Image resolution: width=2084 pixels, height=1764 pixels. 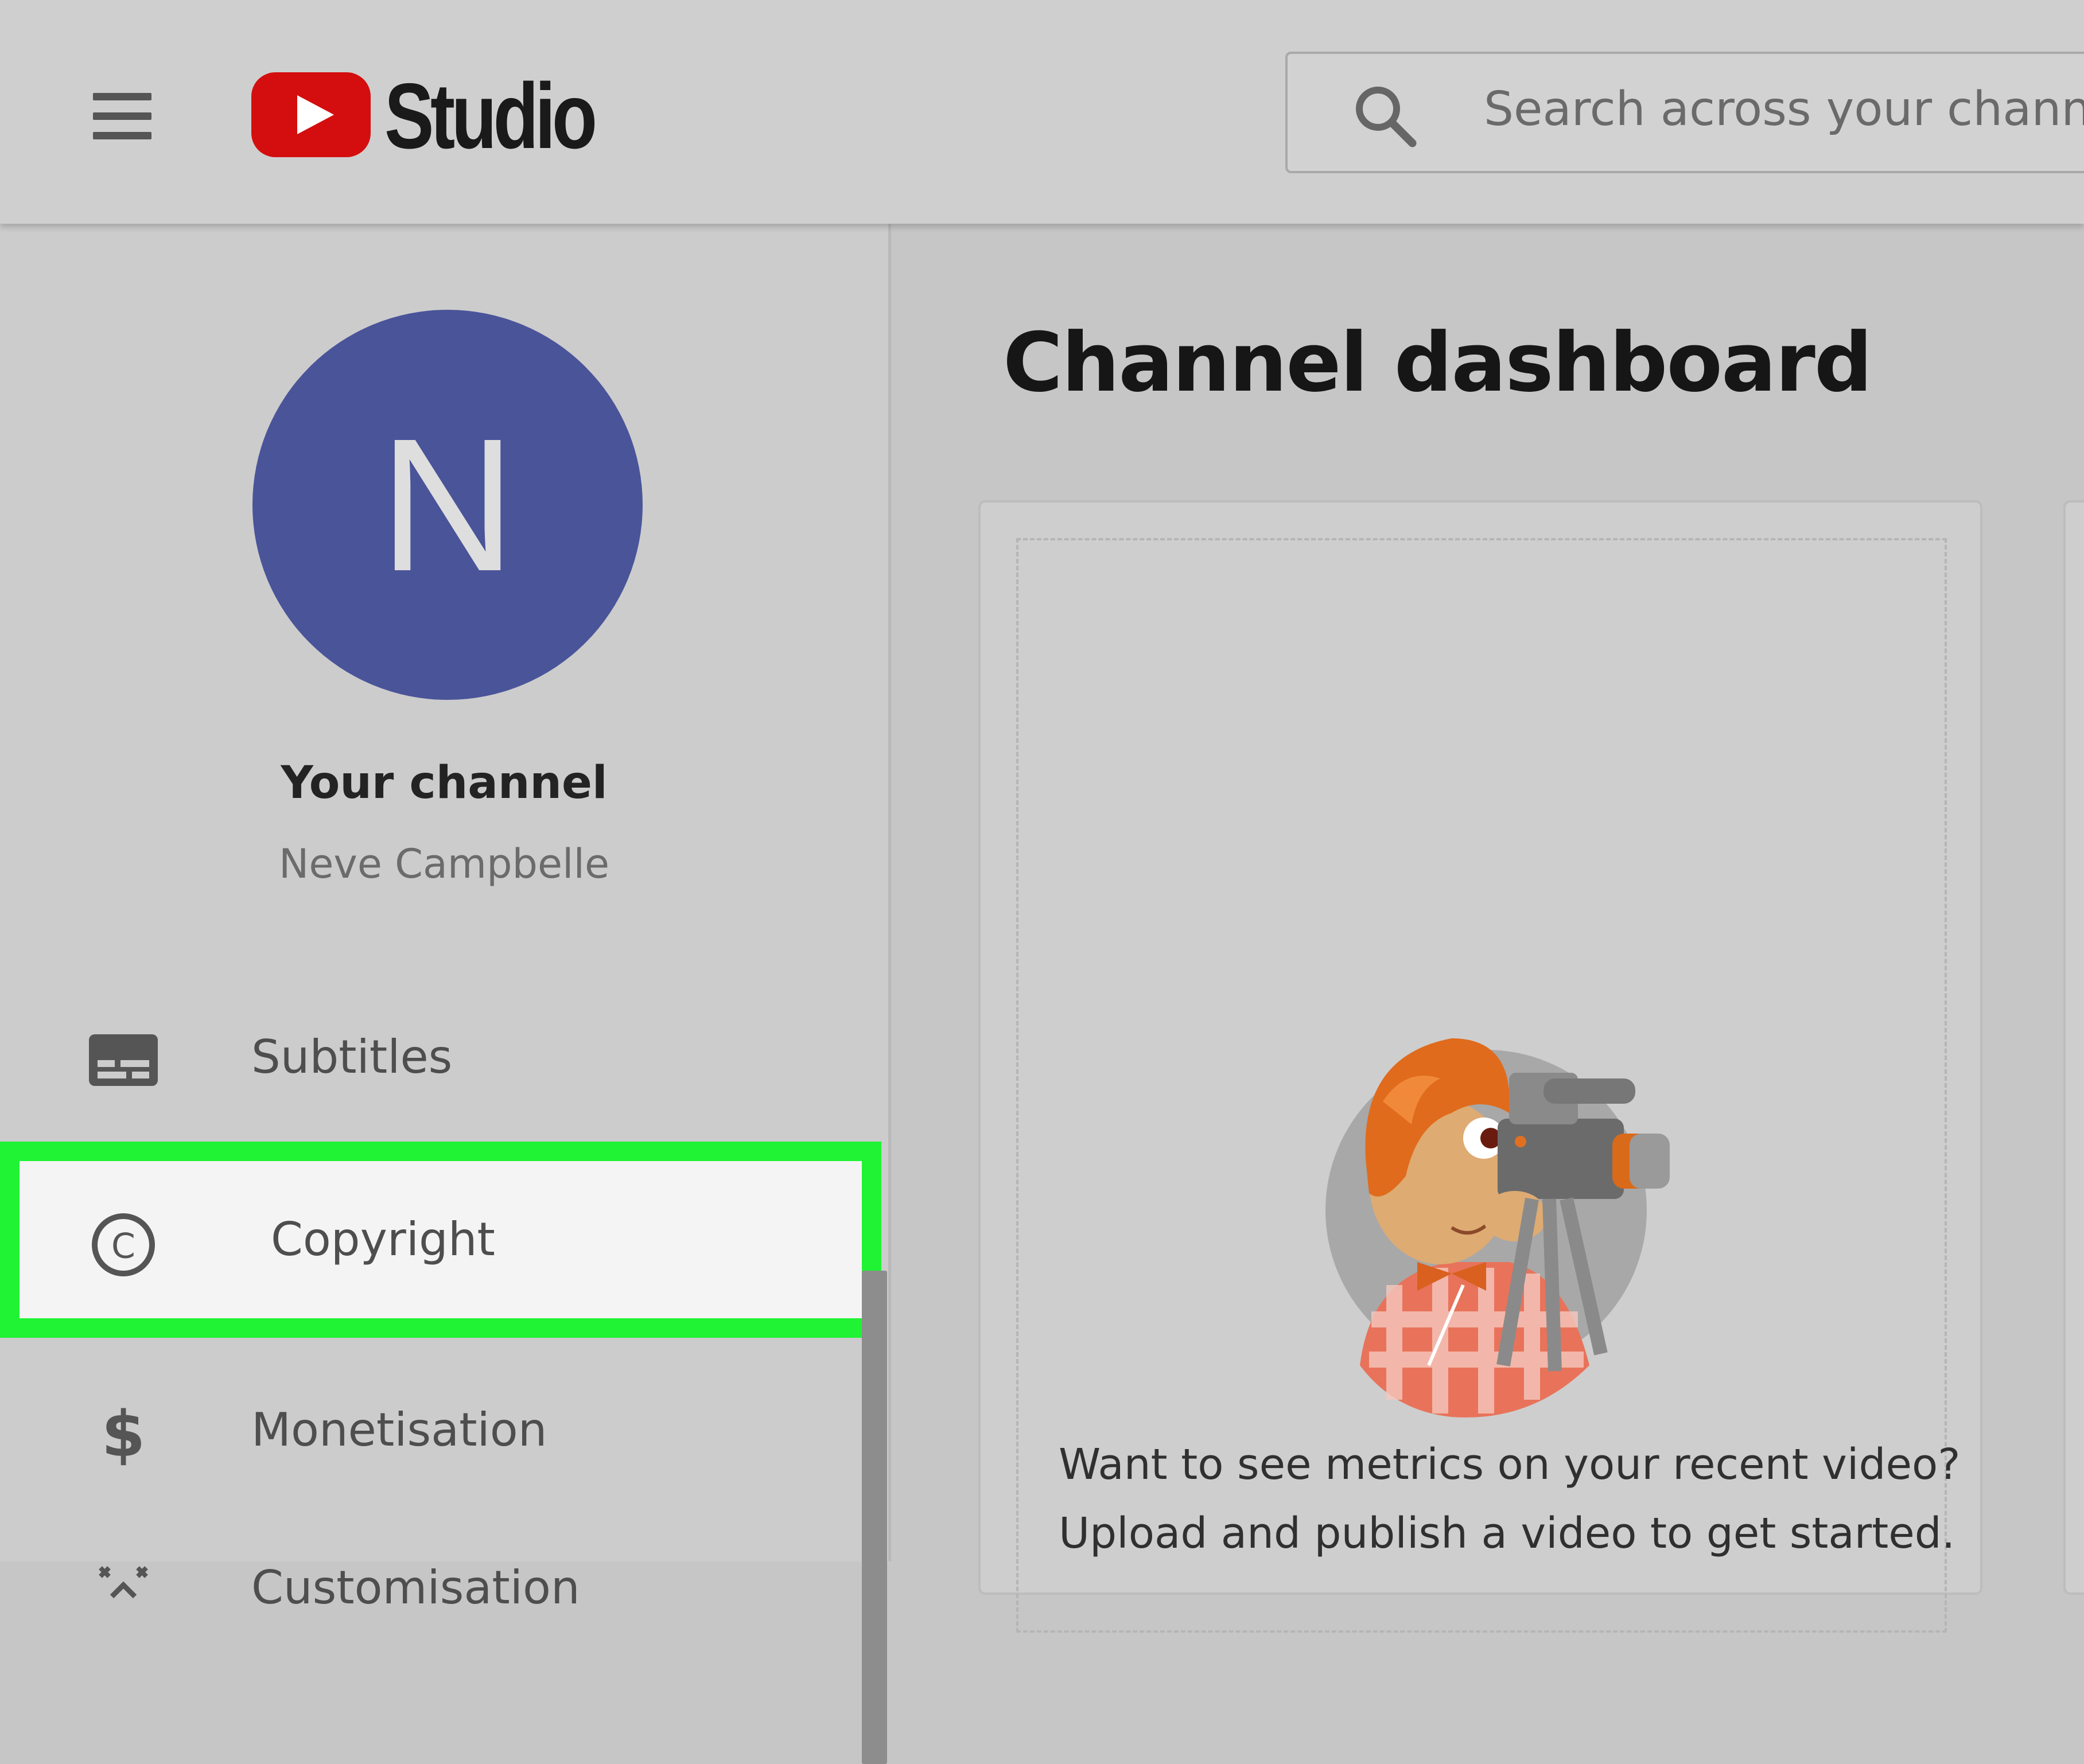 I want to click on sidebar-item-monetisation: $ Monetisation, so click(x=442, y=1431).